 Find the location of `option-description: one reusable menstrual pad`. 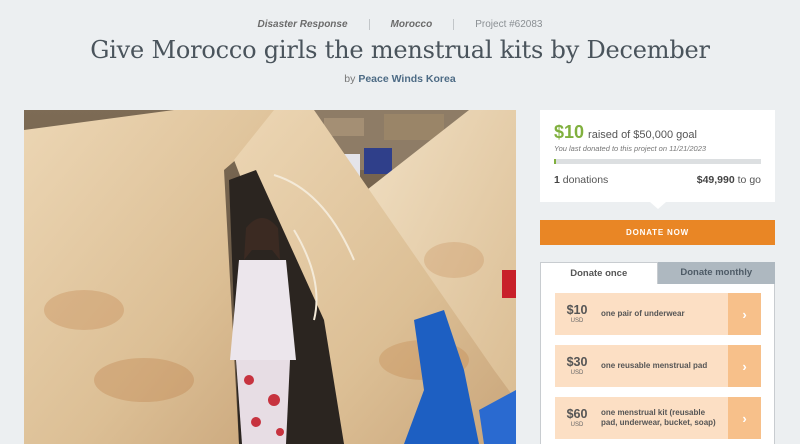

option-description: one reusable menstrual pad is located at coordinates (654, 365).